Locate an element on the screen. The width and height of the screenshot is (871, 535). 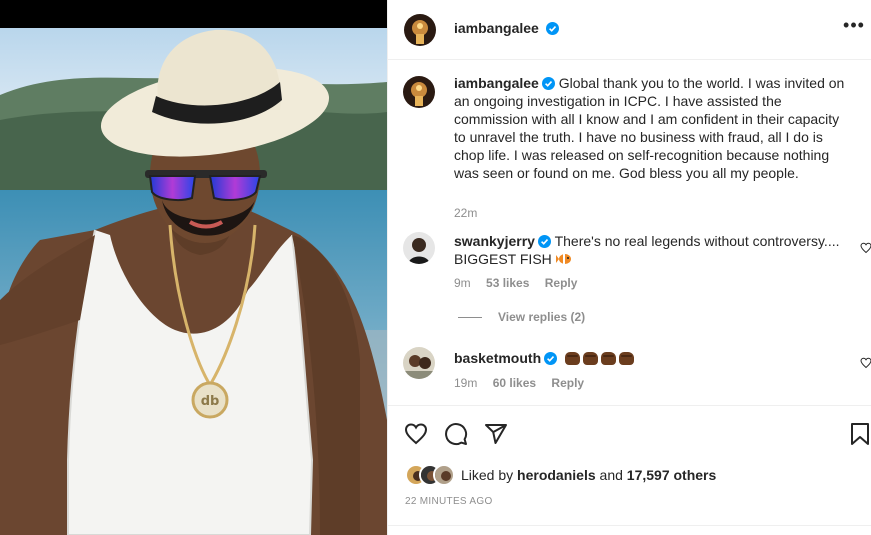
view-replies-button: View replies (2) is located at coordinates (521, 317).